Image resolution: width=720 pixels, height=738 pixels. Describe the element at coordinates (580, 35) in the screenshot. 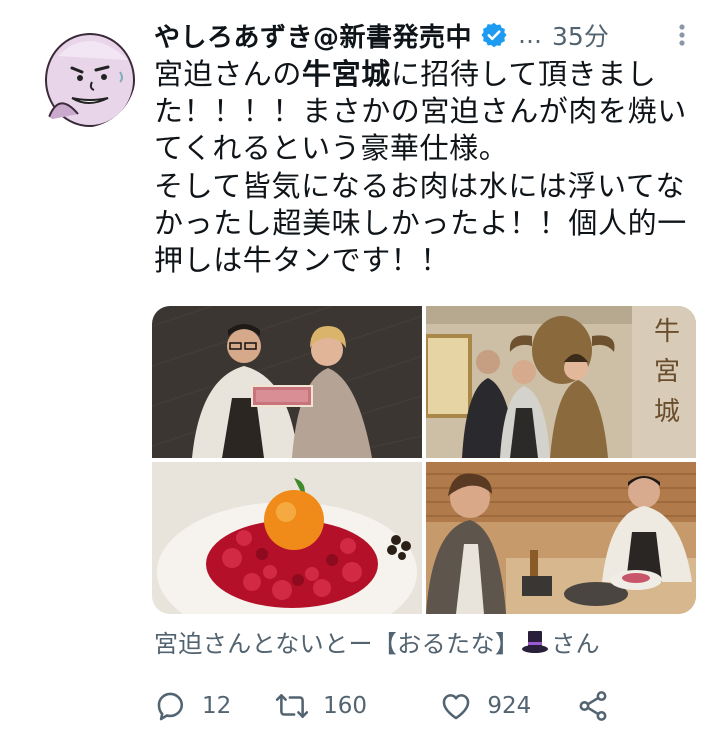

I see `timestamp: 35分` at that location.